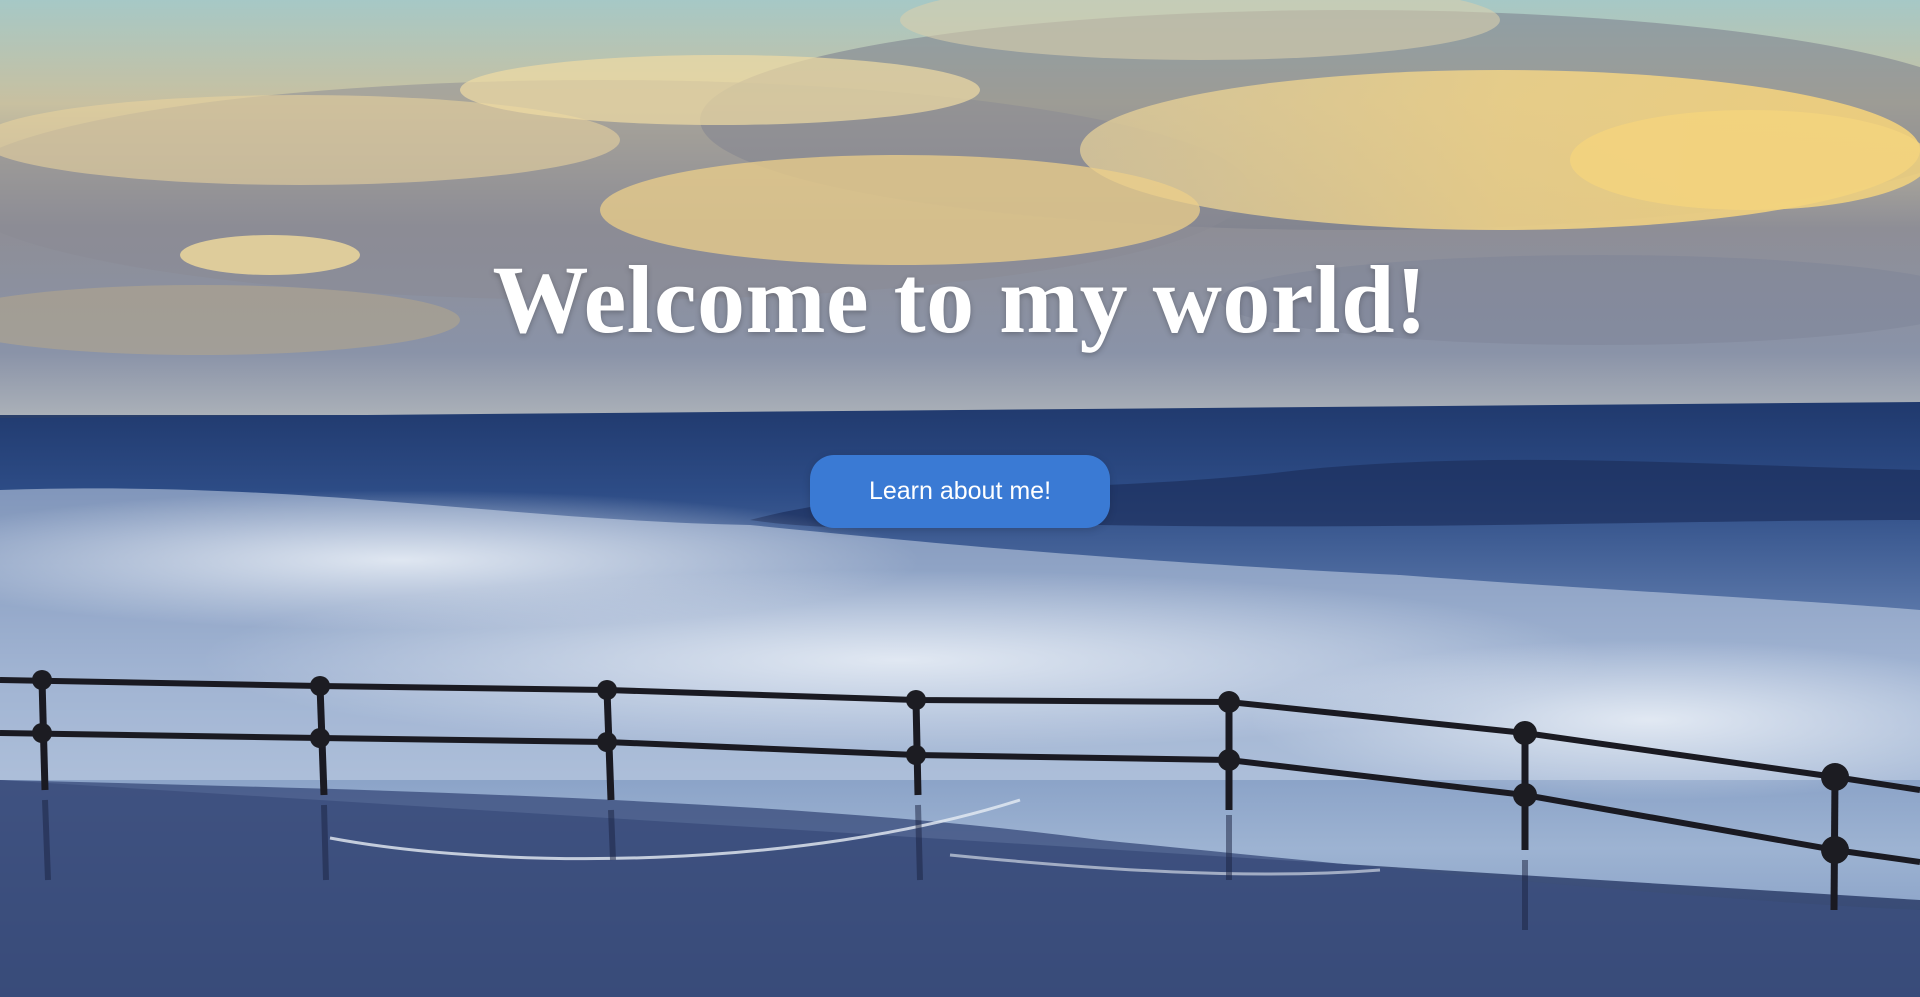 This screenshot has height=997, width=1920. I want to click on learn-about-me-button: Learn about me!, so click(960, 491).